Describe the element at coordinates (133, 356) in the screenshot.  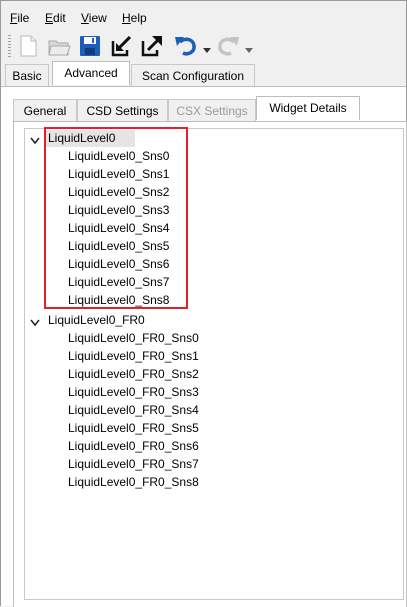
I see `tree-node-sensor: LiquidLevel0_FR0_Sns1` at that location.